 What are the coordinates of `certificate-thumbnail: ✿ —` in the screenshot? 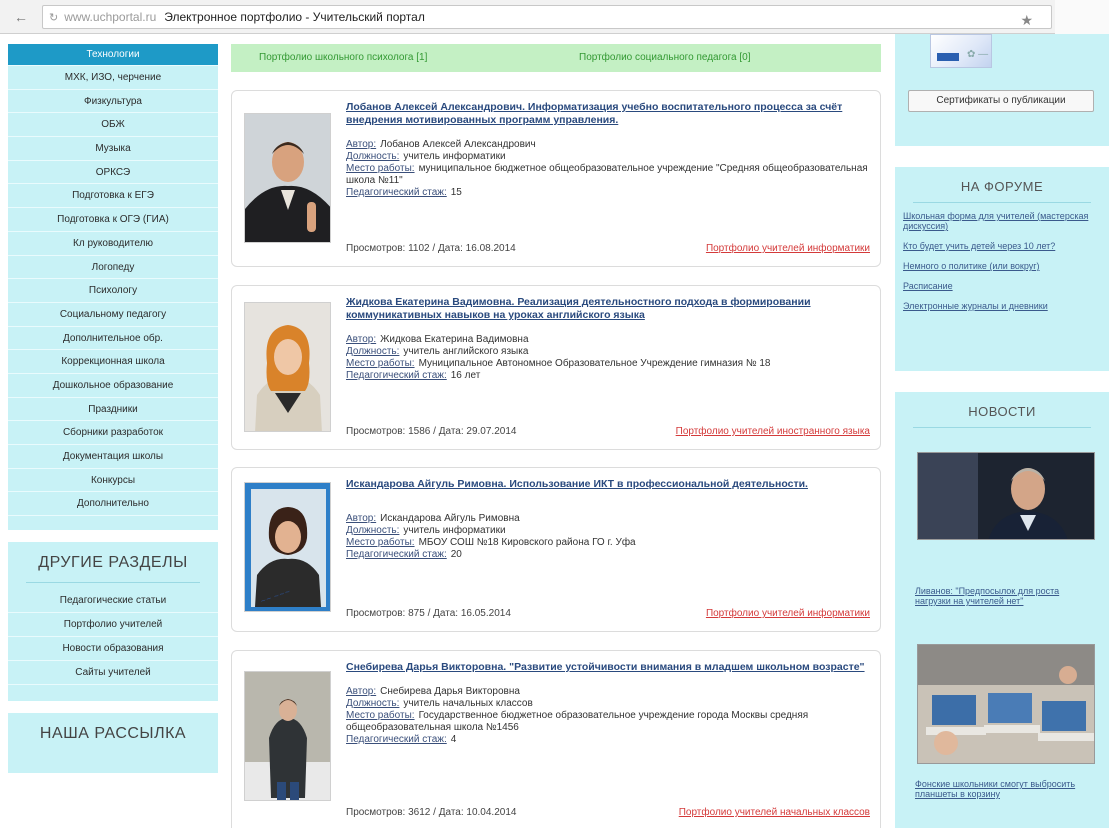 It's located at (961, 51).